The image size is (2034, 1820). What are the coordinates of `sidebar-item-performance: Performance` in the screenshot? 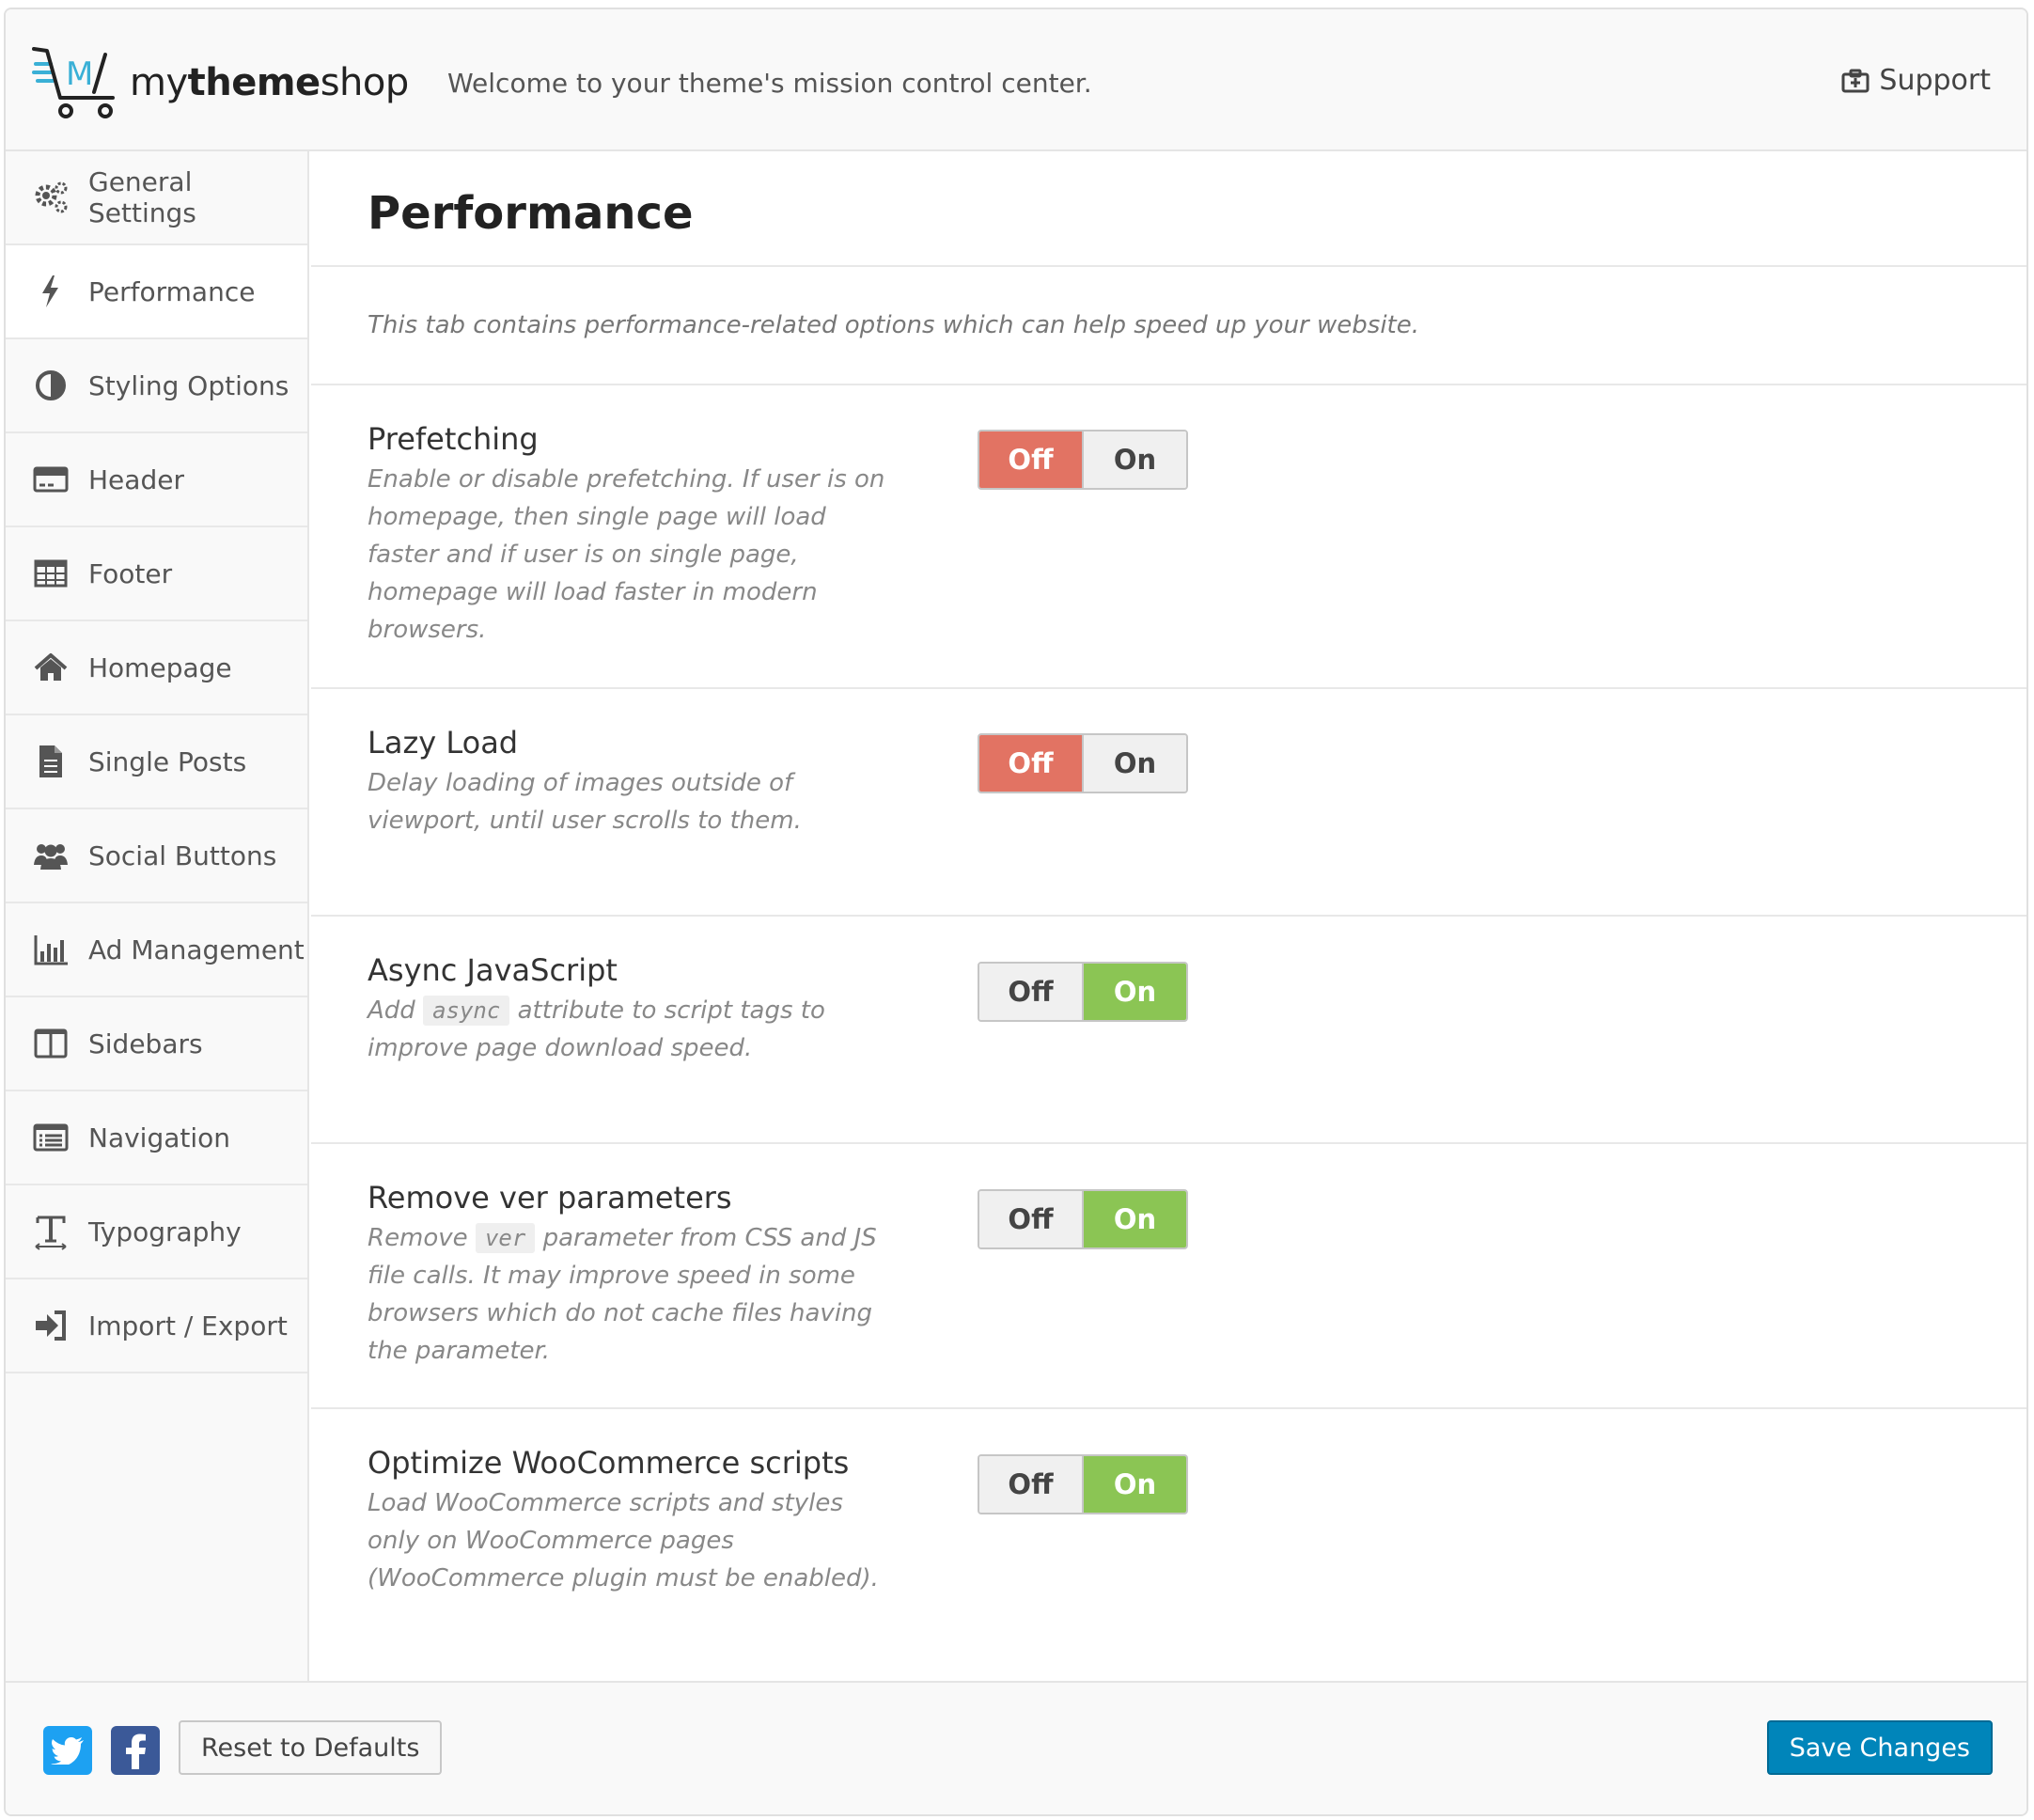 It's located at (156, 292).